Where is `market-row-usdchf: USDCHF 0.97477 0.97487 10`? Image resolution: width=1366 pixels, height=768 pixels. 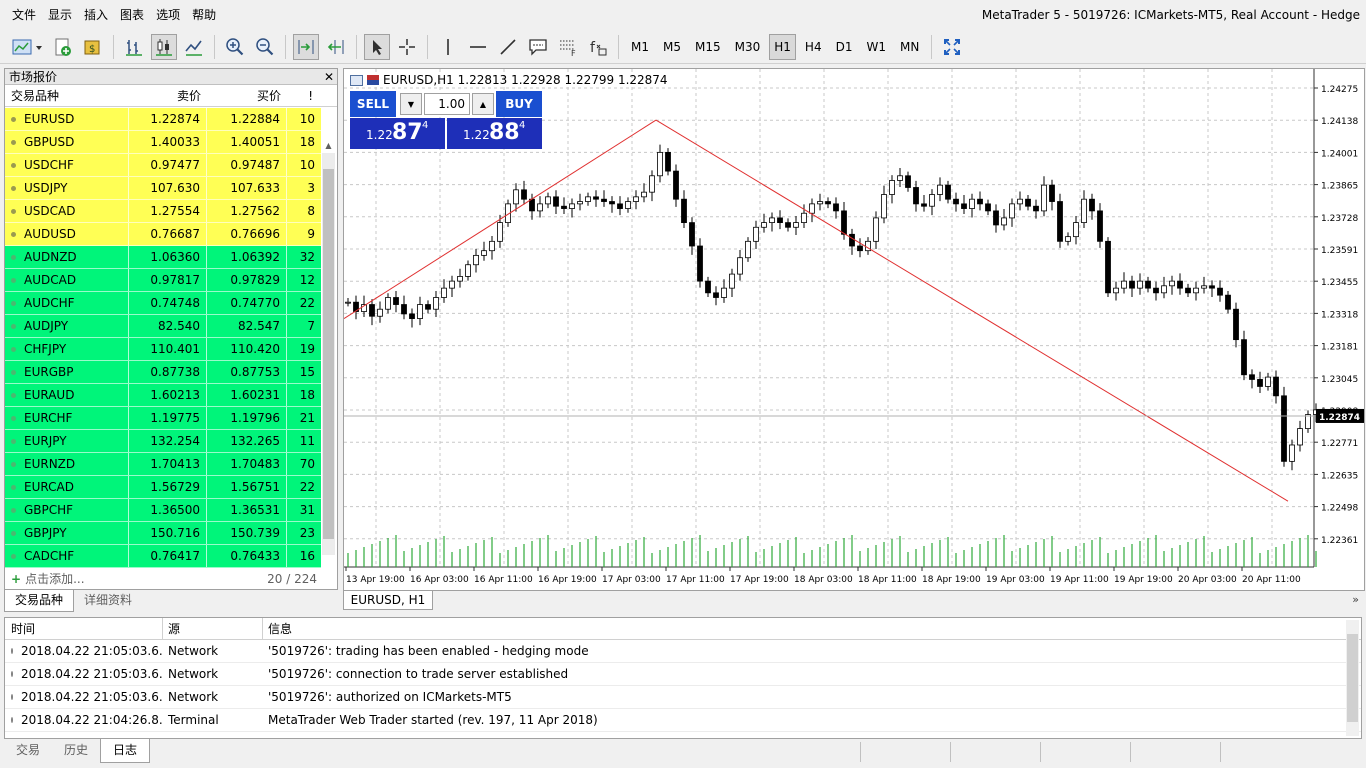 market-row-usdchf: USDCHF 0.97477 0.97487 10 is located at coordinates (163, 165).